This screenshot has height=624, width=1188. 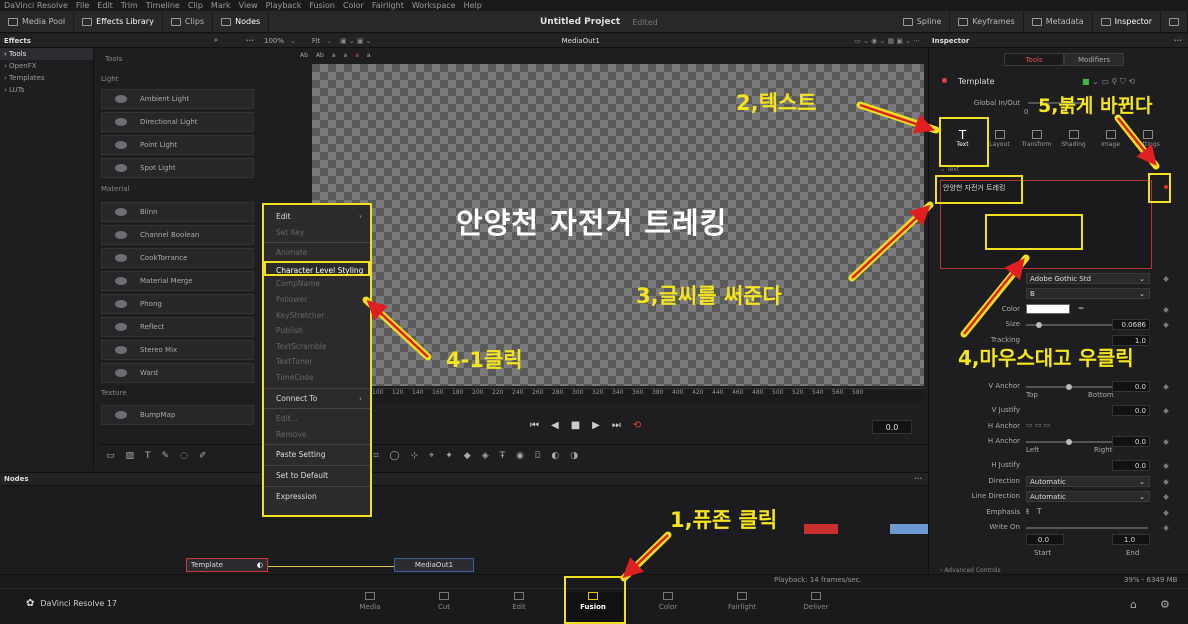 I want to click on annotation-step-4-1: 4-1클릭, so click(x=484, y=360).